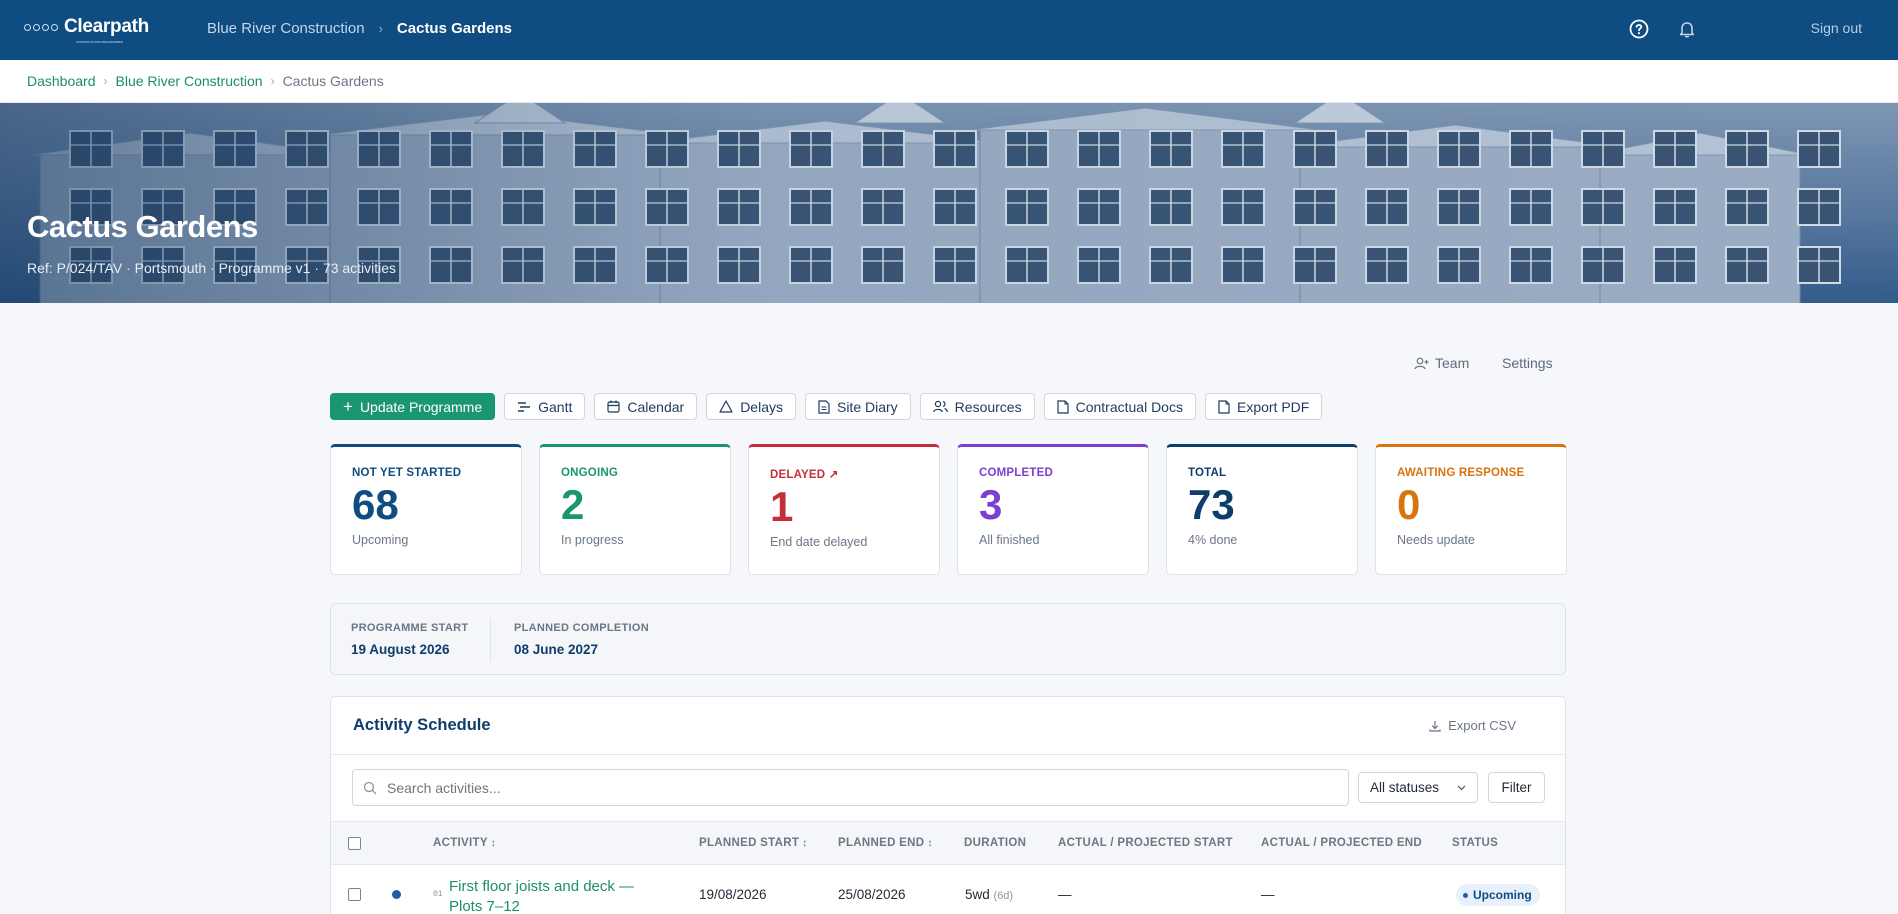  Describe the element at coordinates (592, 540) in the screenshot. I see `stat-description: In progress` at that location.